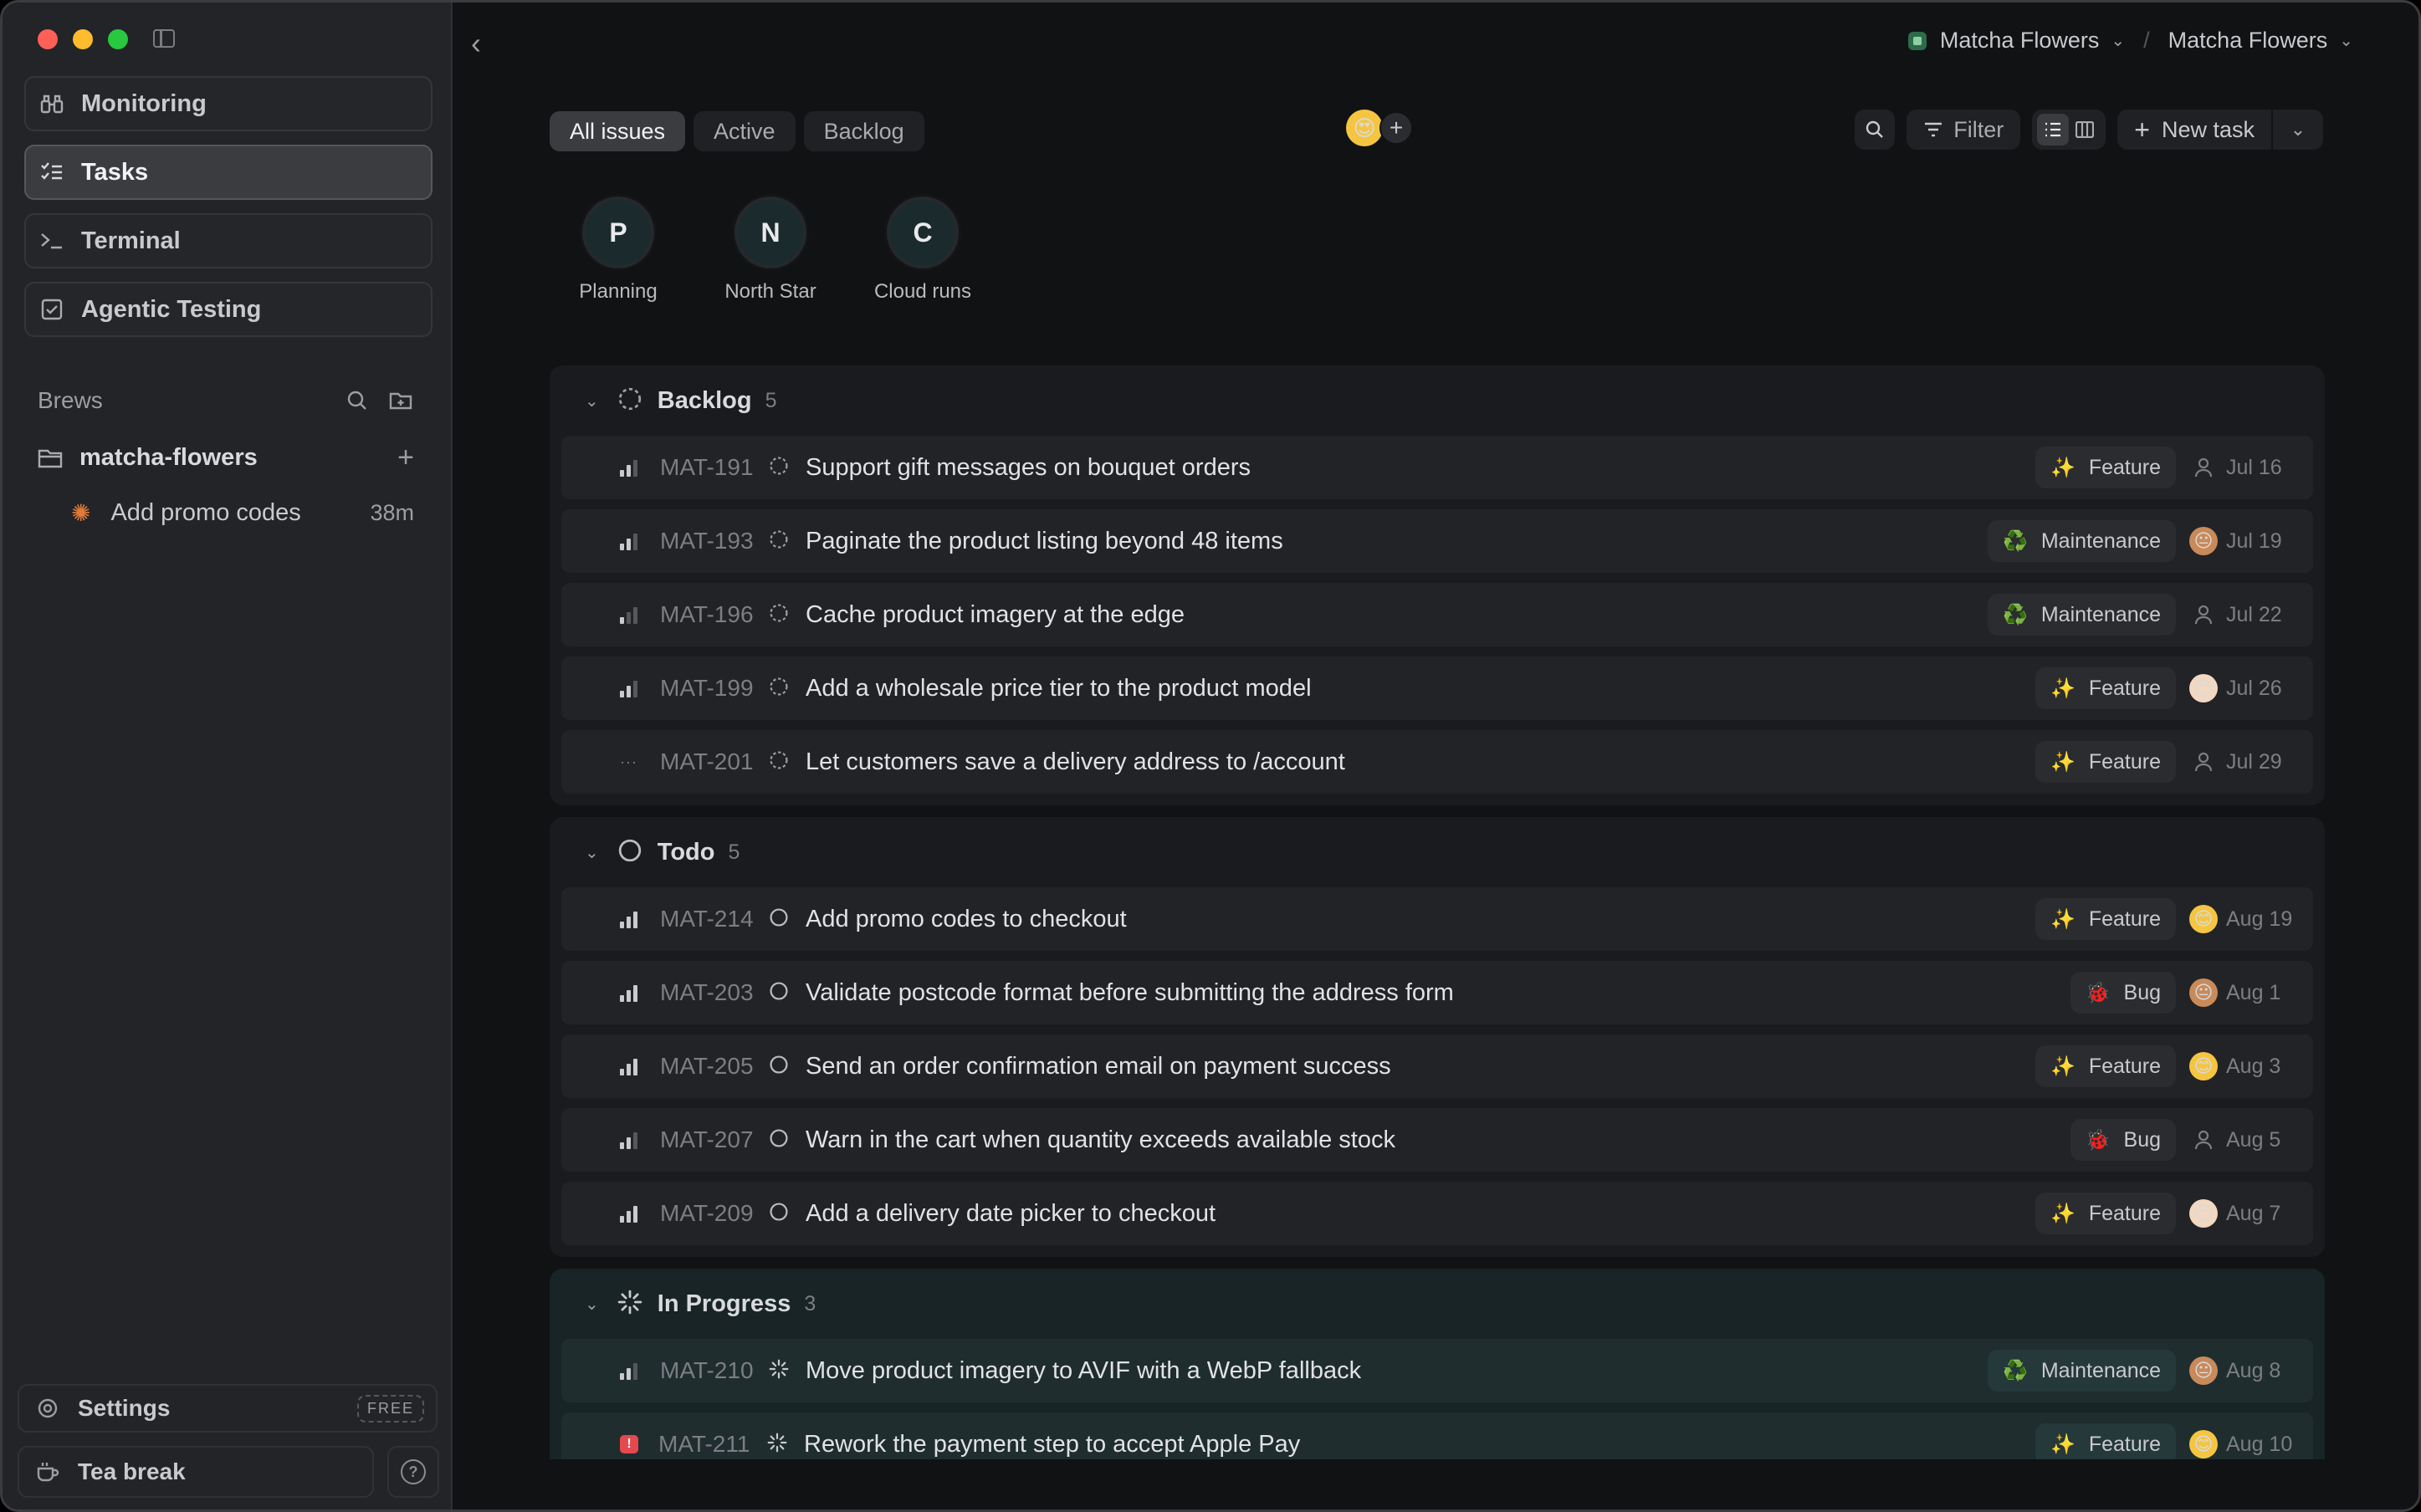 The width and height of the screenshot is (2421, 1512). What do you see at coordinates (745, 131) in the screenshot?
I see `tab-active: Active` at bounding box center [745, 131].